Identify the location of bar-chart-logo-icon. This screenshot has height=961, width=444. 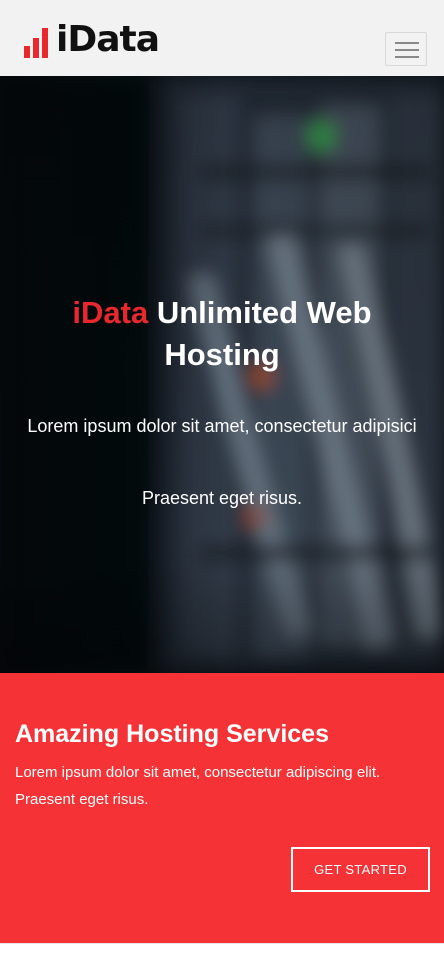
(36, 41).